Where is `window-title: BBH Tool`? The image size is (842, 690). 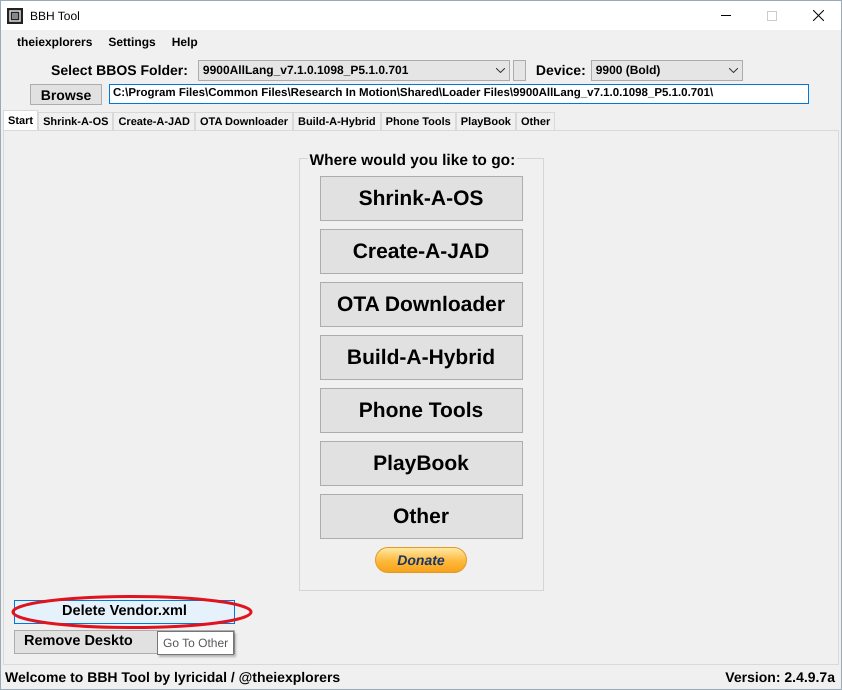
window-title: BBH Tool is located at coordinates (55, 16).